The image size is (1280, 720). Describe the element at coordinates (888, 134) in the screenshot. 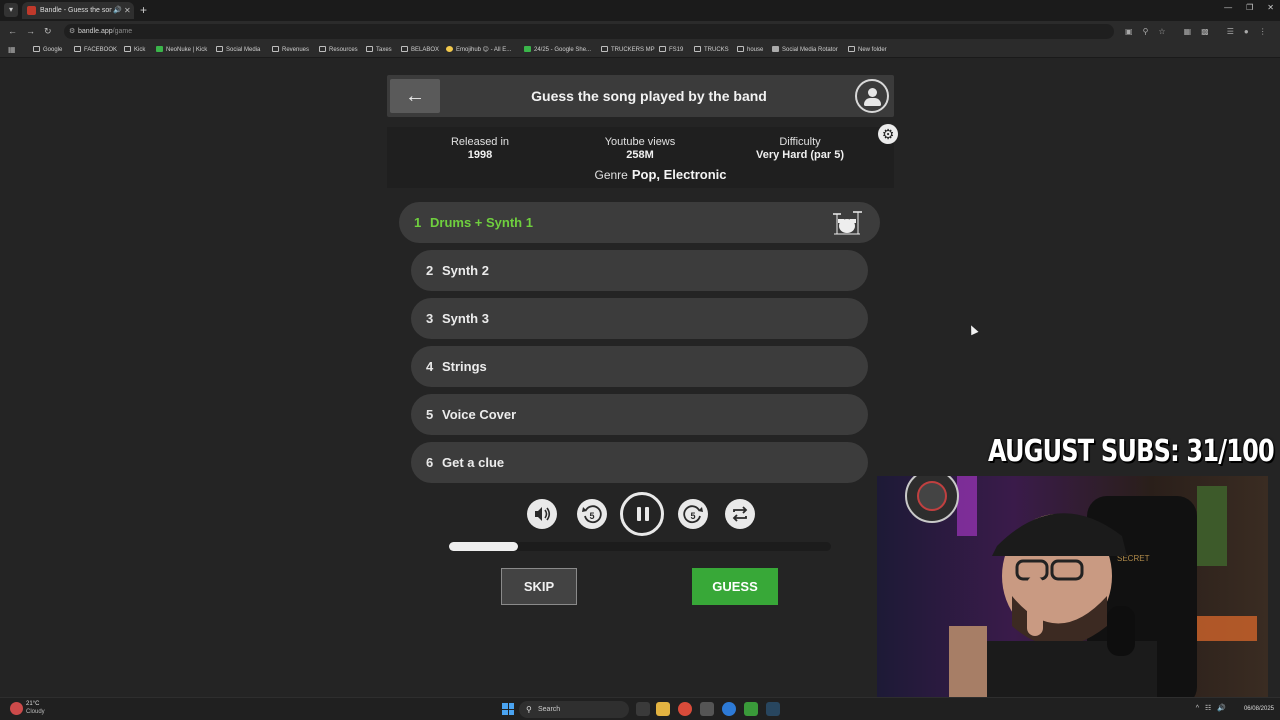

I see `settings-gear-icon: ⚙` at that location.